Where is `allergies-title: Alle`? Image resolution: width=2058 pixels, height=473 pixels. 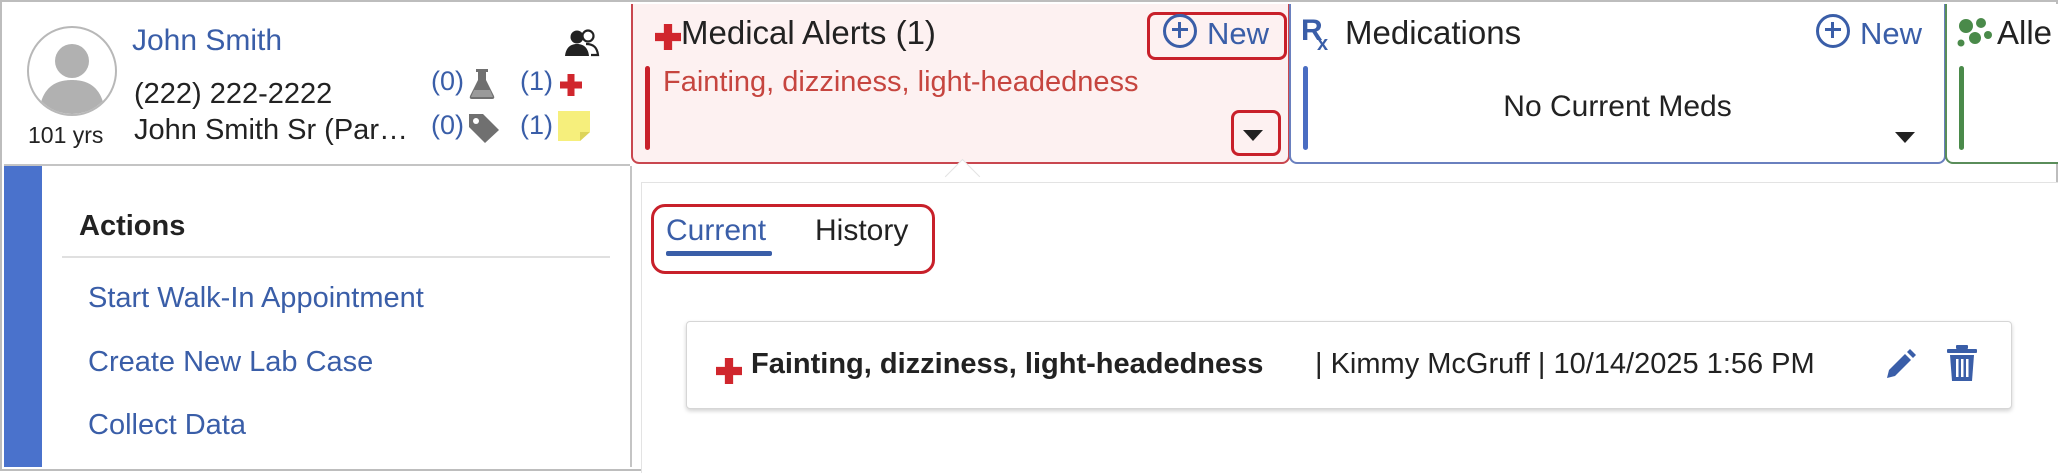 allergies-title: Alle is located at coordinates (2025, 32).